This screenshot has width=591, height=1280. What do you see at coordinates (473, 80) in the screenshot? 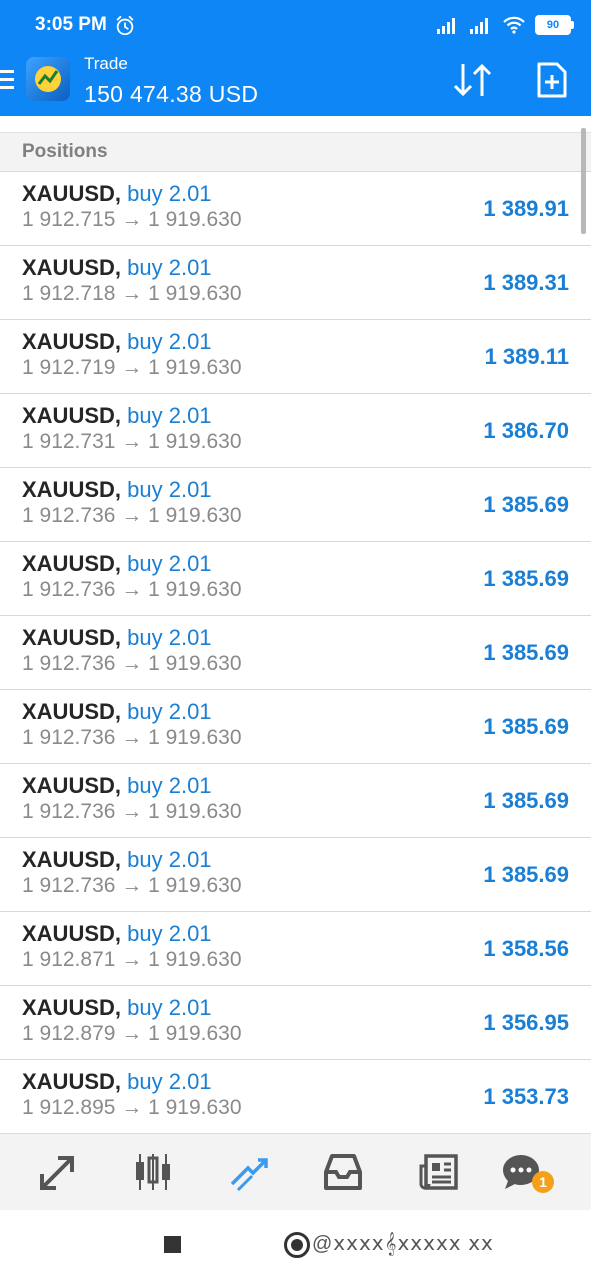
I see `sort-icon` at bounding box center [473, 80].